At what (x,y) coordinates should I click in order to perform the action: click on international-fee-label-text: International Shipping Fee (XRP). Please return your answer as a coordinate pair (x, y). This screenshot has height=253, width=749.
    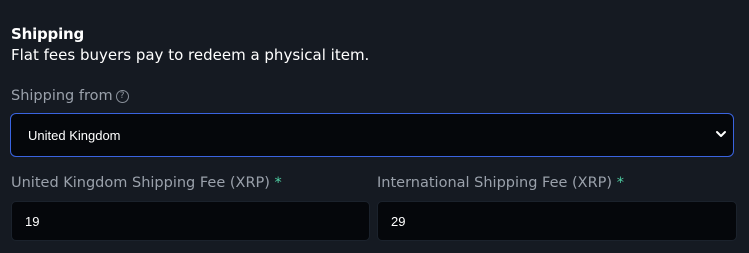
    Looking at the image, I should click on (495, 183).